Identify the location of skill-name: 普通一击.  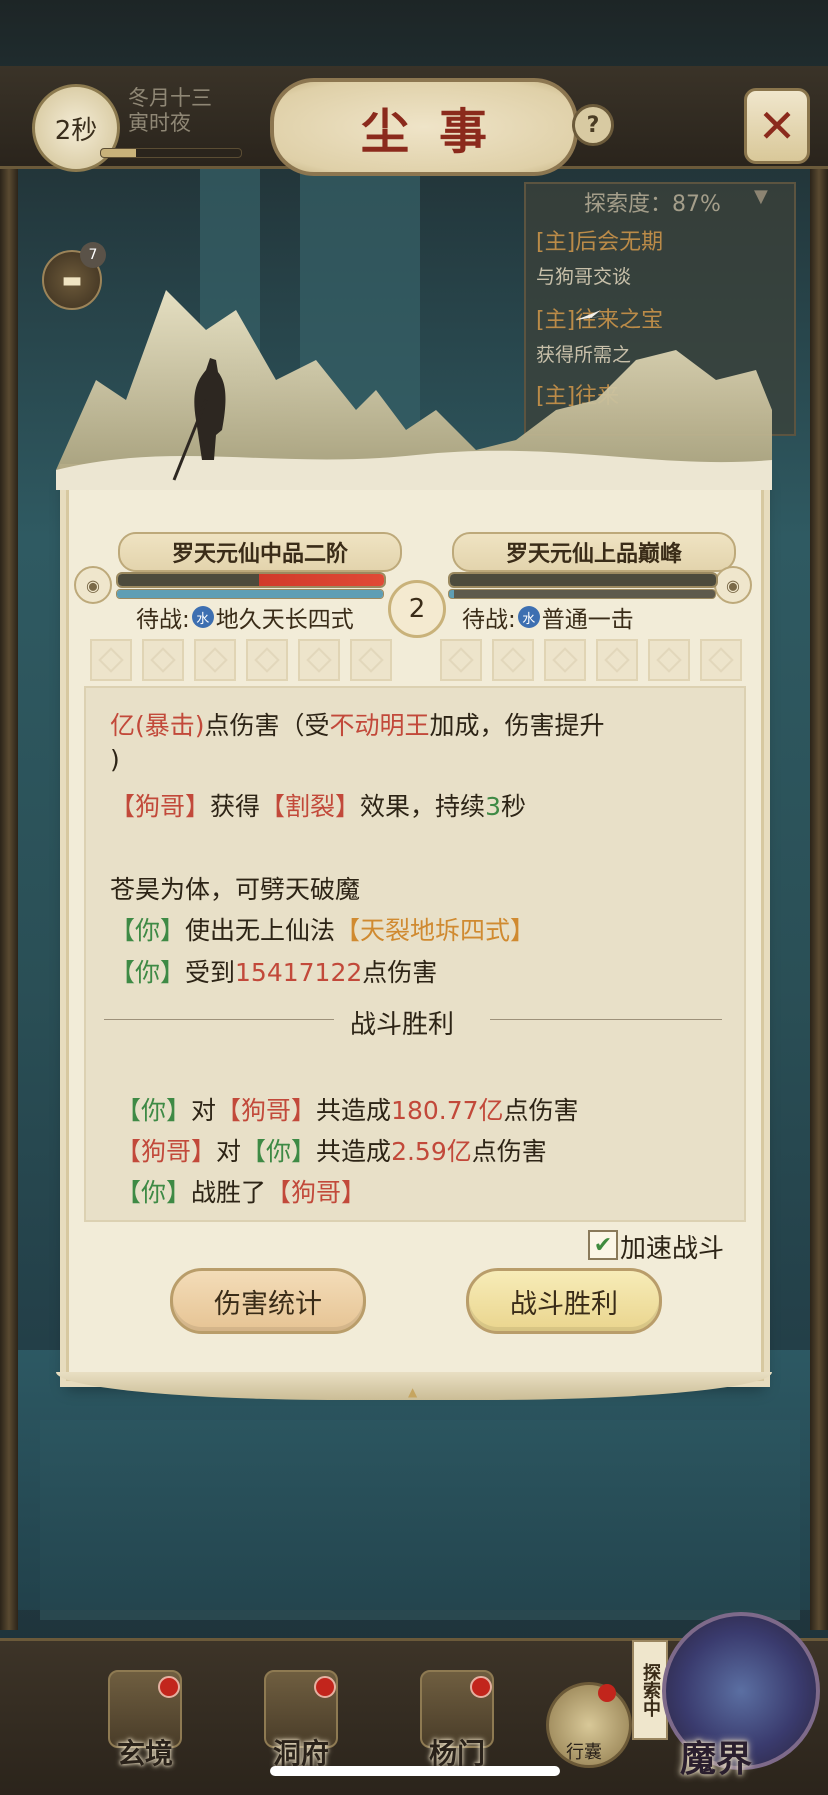
(587, 620).